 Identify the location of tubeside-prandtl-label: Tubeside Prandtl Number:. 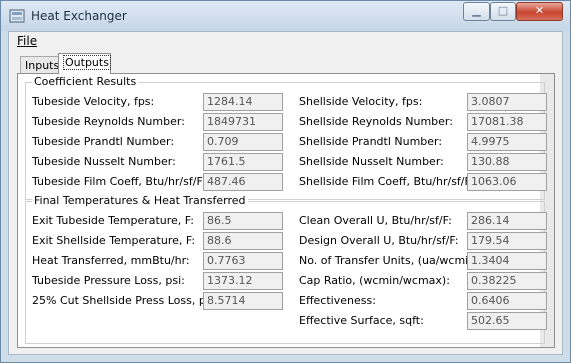
(103, 141).